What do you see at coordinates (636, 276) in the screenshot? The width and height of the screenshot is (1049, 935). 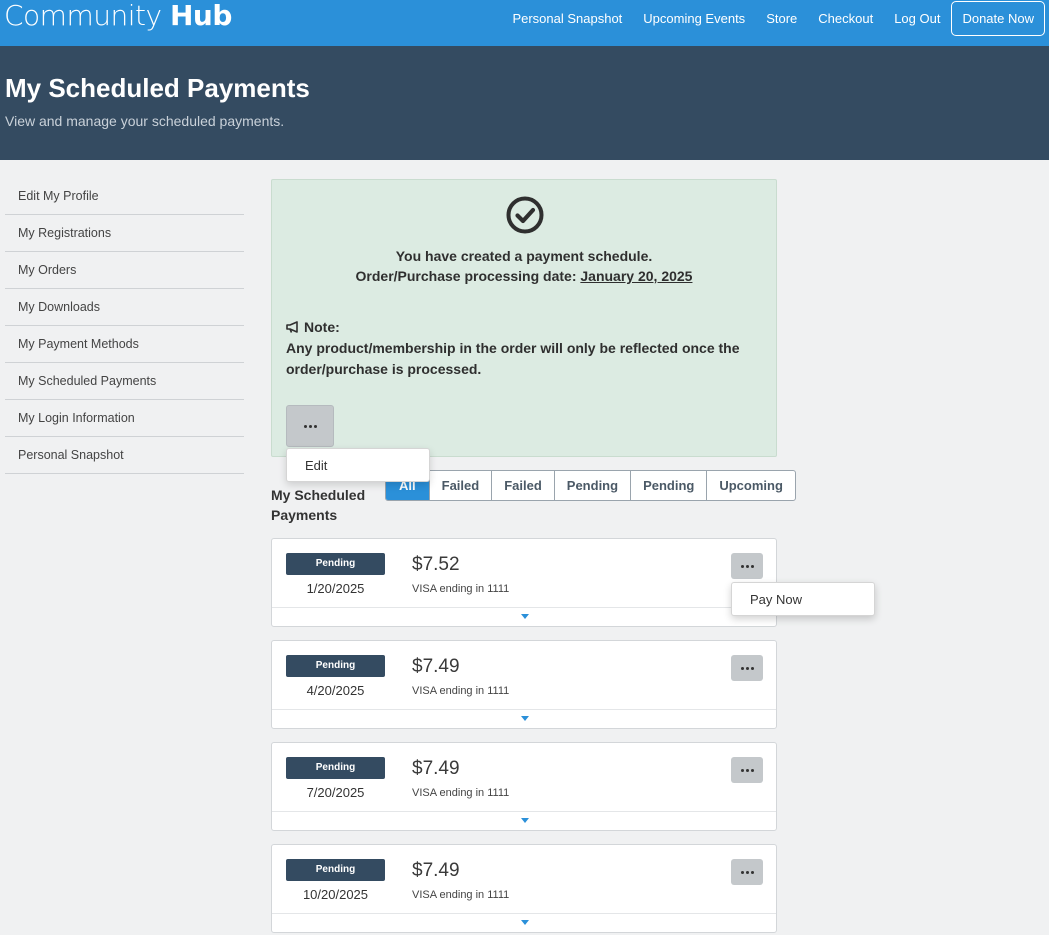 I see `processing-date-value: January 20, 2025` at bounding box center [636, 276].